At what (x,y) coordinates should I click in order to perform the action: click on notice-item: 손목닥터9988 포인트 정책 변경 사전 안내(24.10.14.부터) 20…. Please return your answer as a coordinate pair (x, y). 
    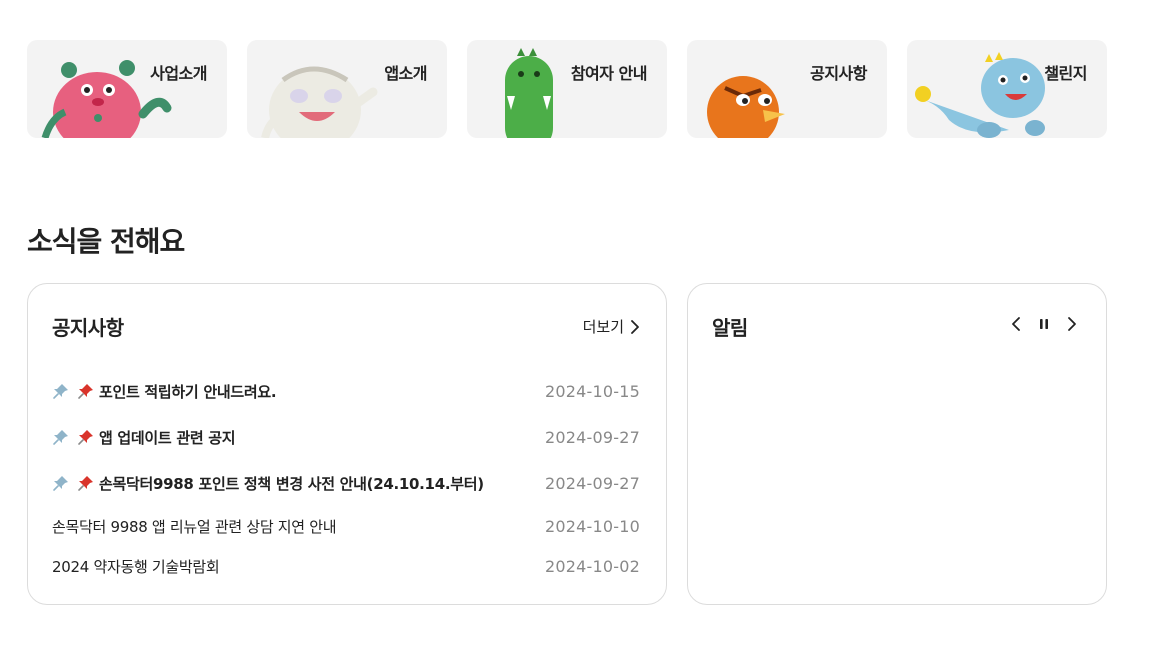
    Looking at the image, I should click on (346, 483).